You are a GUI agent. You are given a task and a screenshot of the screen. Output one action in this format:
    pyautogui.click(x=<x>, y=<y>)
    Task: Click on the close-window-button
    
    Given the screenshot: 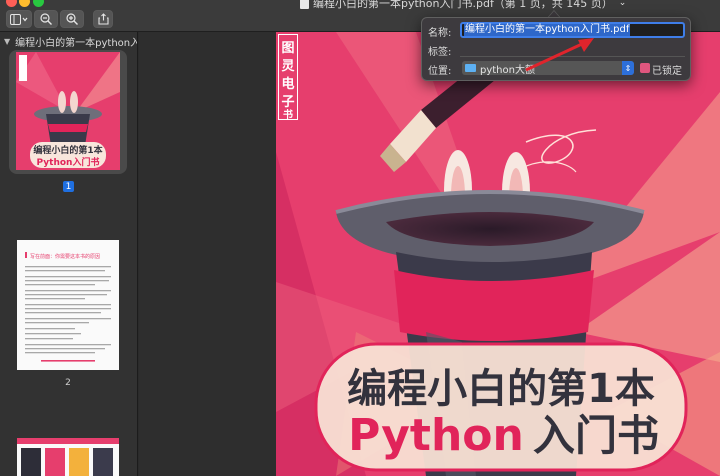 What is the action you would take?
    pyautogui.click(x=11, y=3)
    